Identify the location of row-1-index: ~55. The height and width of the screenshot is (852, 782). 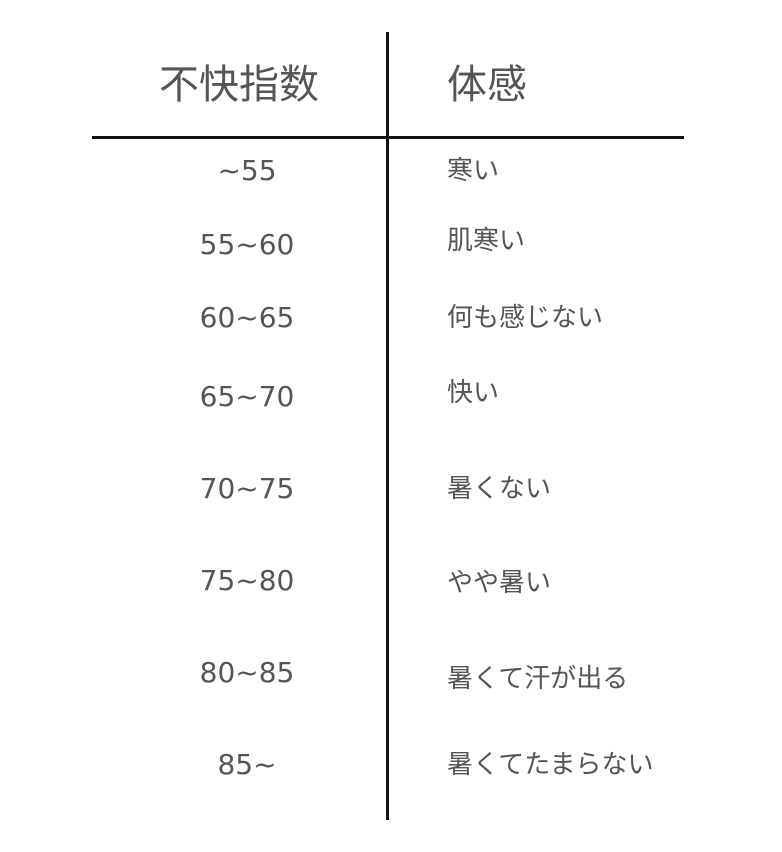
(247, 170).